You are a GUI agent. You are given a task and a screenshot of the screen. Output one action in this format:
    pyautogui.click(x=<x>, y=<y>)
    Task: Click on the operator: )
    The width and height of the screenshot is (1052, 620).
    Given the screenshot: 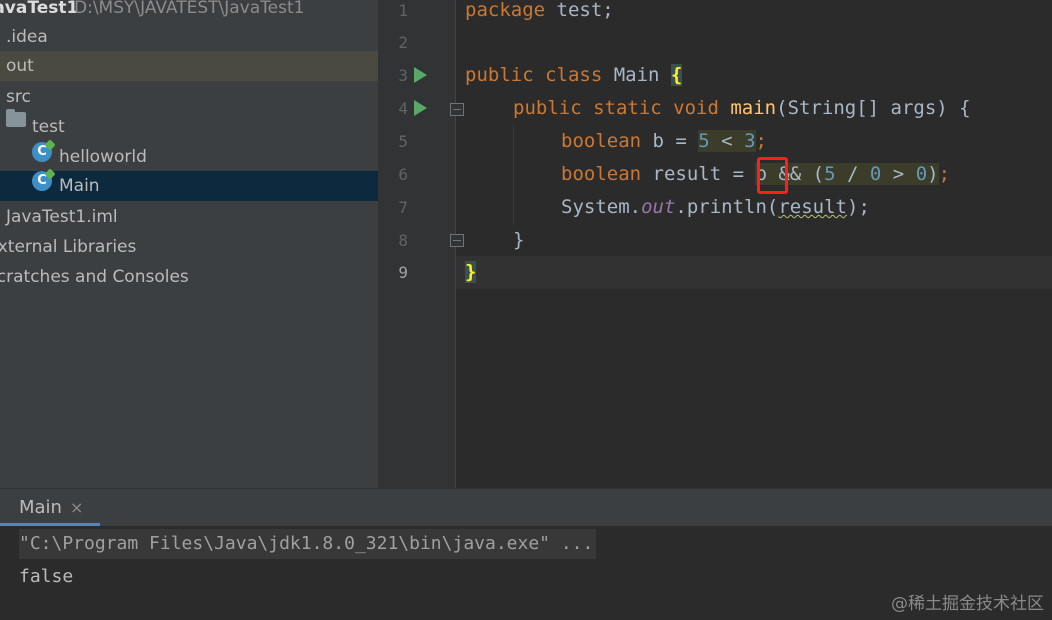 What is the action you would take?
    pyautogui.click(x=933, y=174)
    